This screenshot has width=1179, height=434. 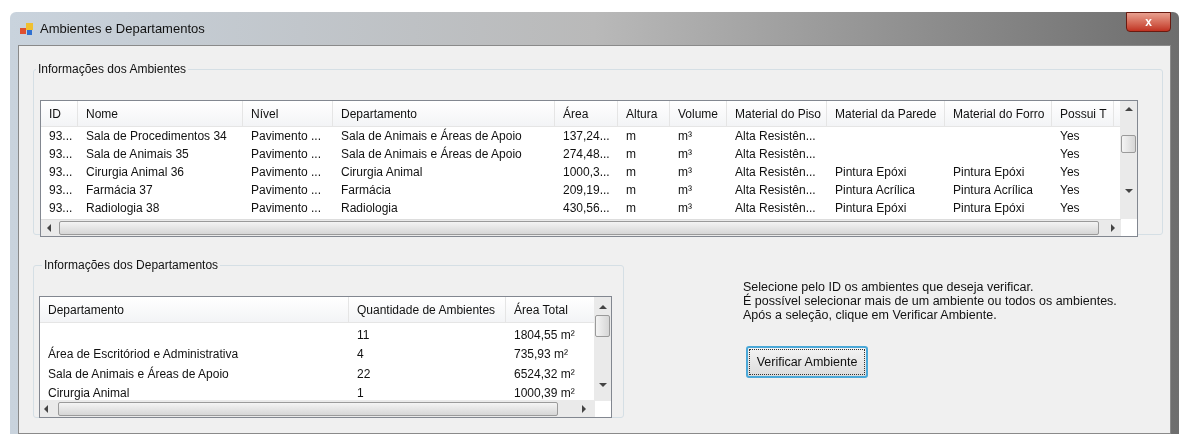 What do you see at coordinates (889, 287) in the screenshot?
I see `instruction-text: Selecione pelo ID os ambientes que deseja verificar.` at bounding box center [889, 287].